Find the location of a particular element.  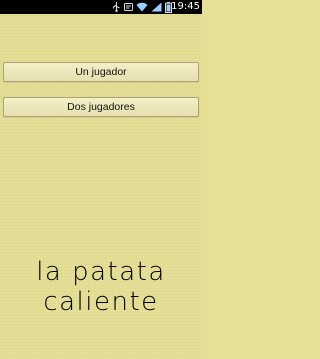

notification-icon is located at coordinates (128, 7).